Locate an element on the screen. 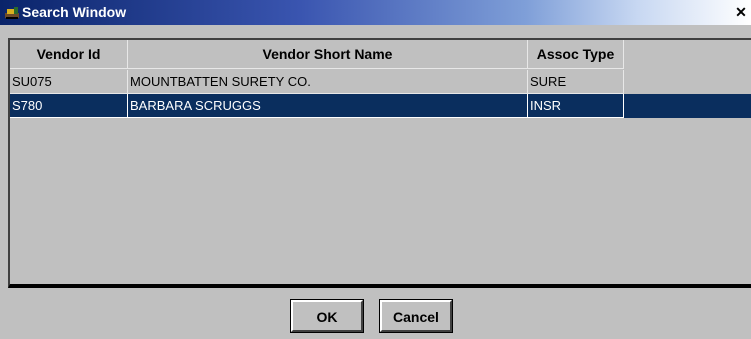 This screenshot has height=339, width=751. ok-button: OK is located at coordinates (327, 316).